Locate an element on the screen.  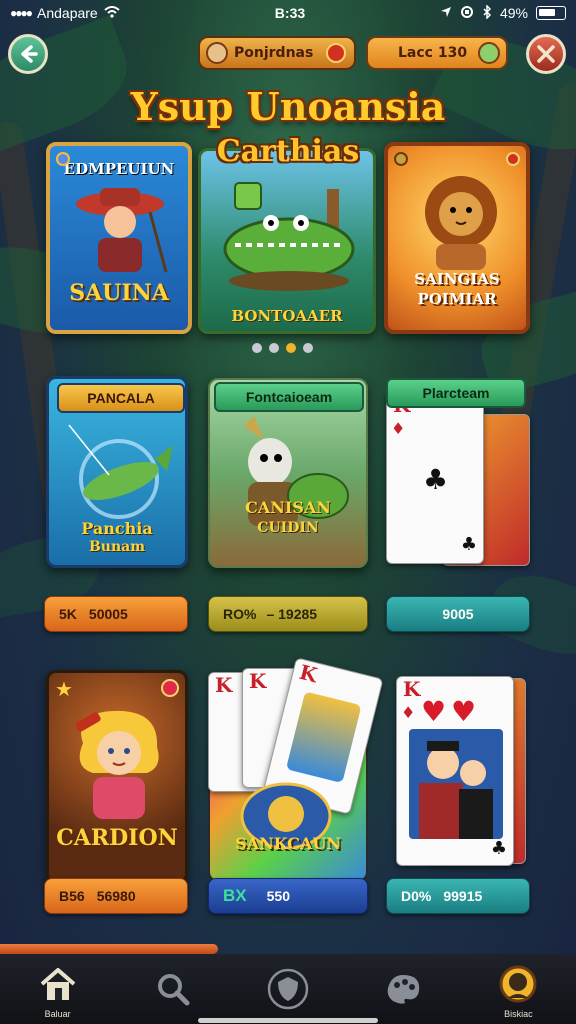
stat-prefix: BX is located at coordinates (235, 895).